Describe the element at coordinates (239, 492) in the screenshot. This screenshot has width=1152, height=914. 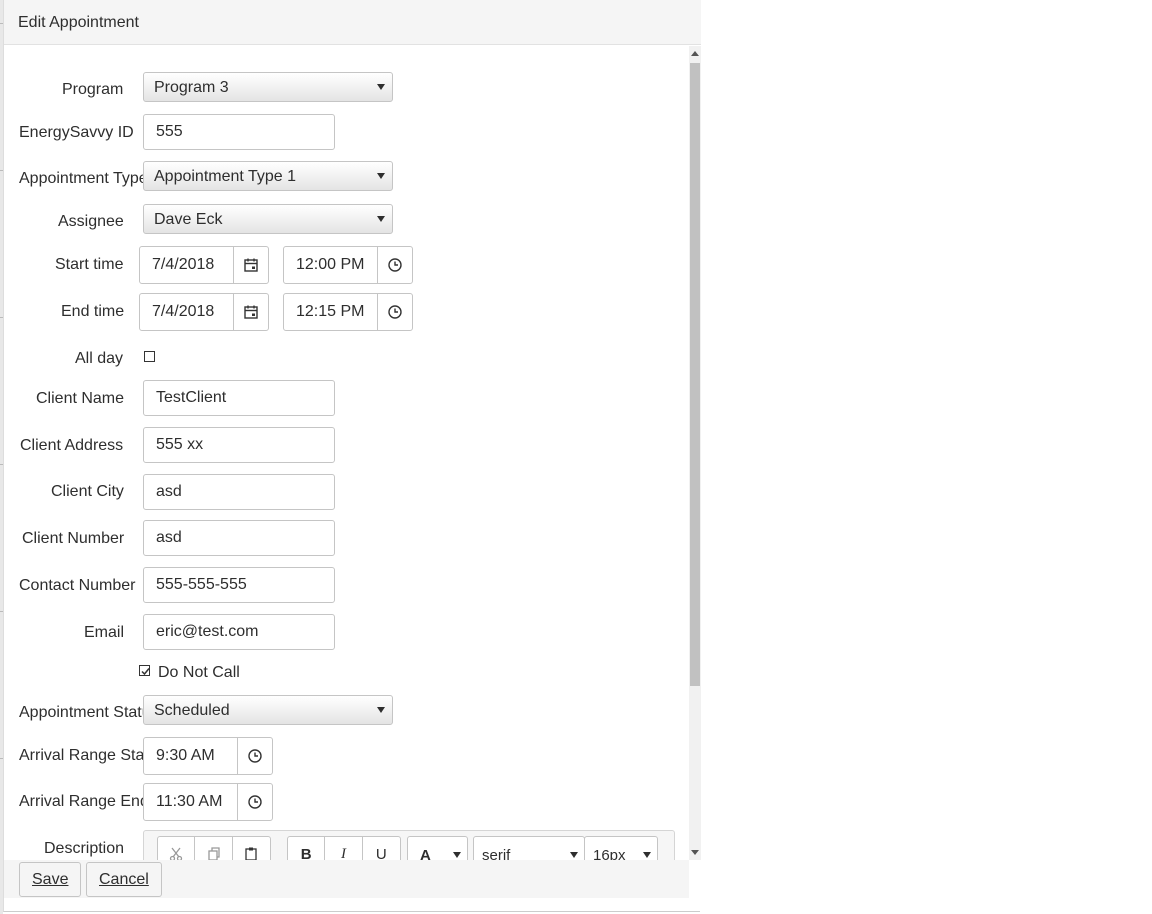
I see `client-city-input: asd` at that location.